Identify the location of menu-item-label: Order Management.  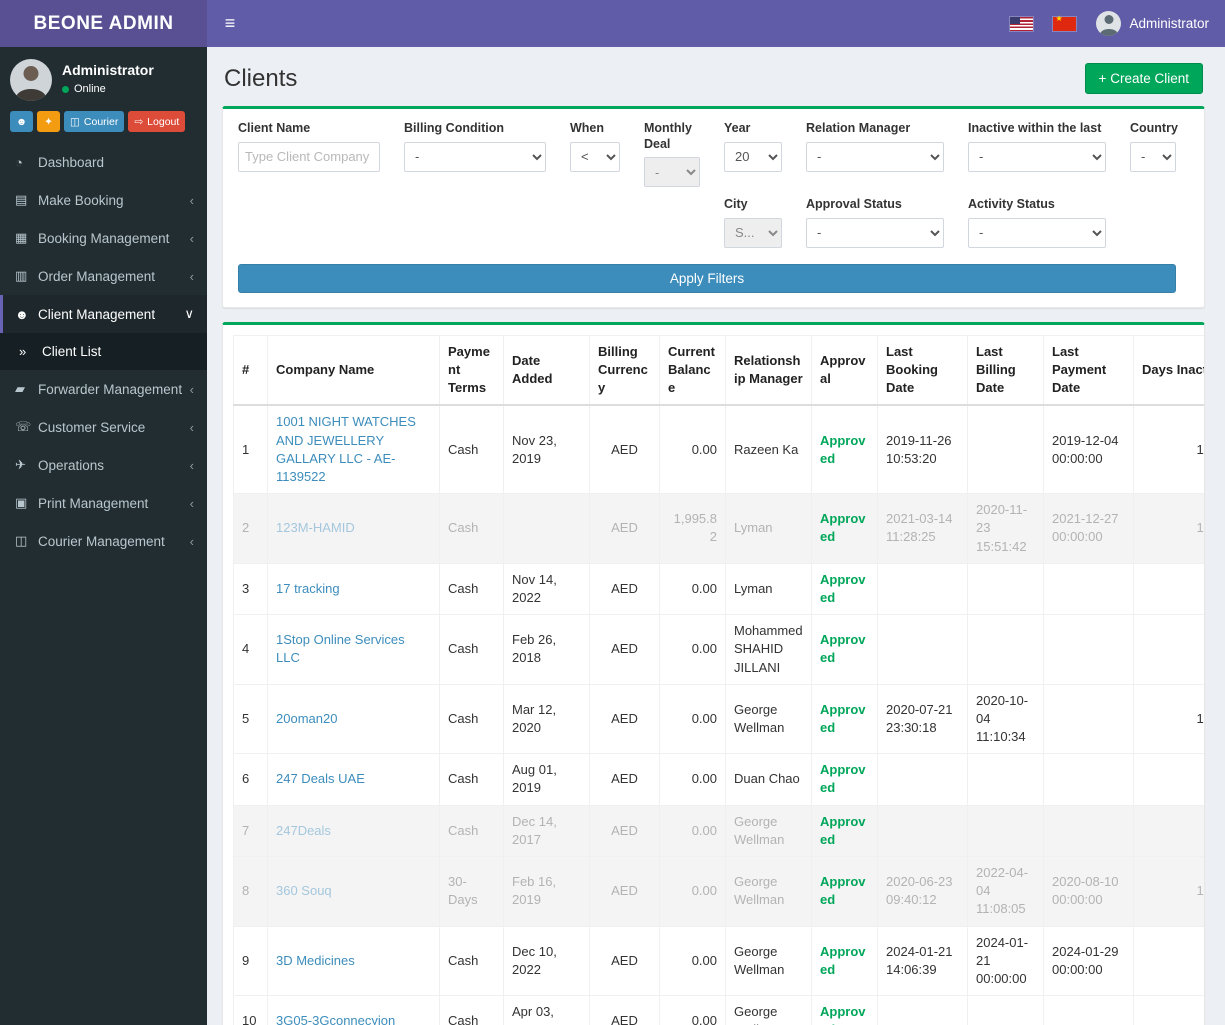
(97, 276).